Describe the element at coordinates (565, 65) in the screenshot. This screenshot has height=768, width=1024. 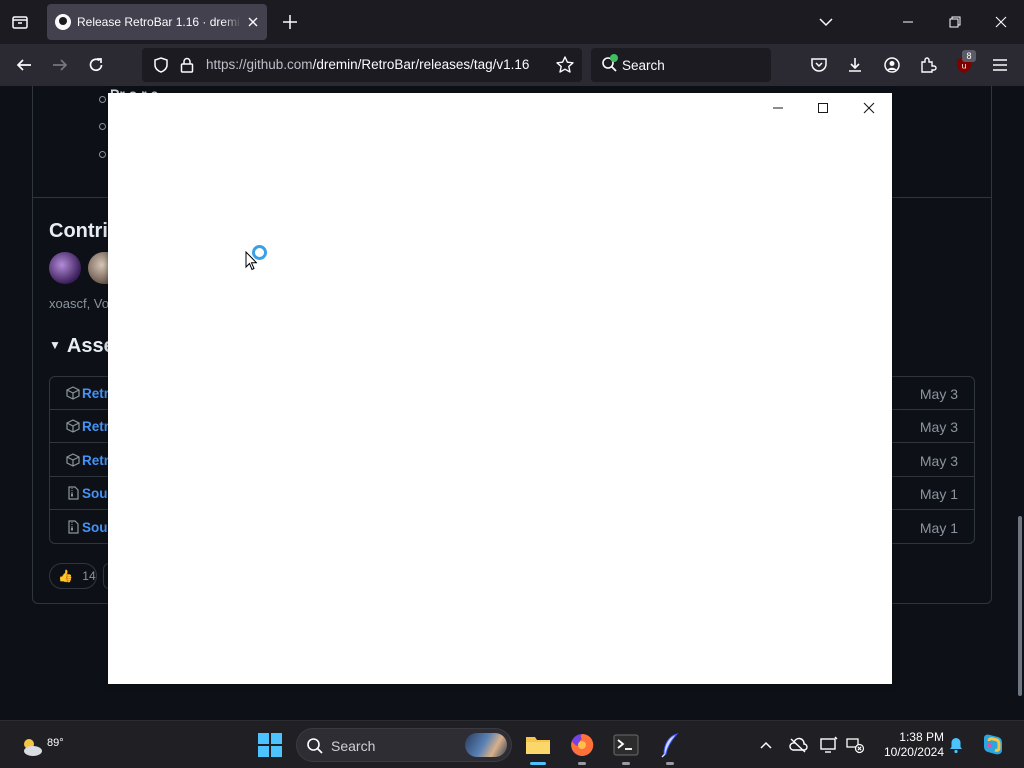
I see `bookmark-star-icon` at that location.